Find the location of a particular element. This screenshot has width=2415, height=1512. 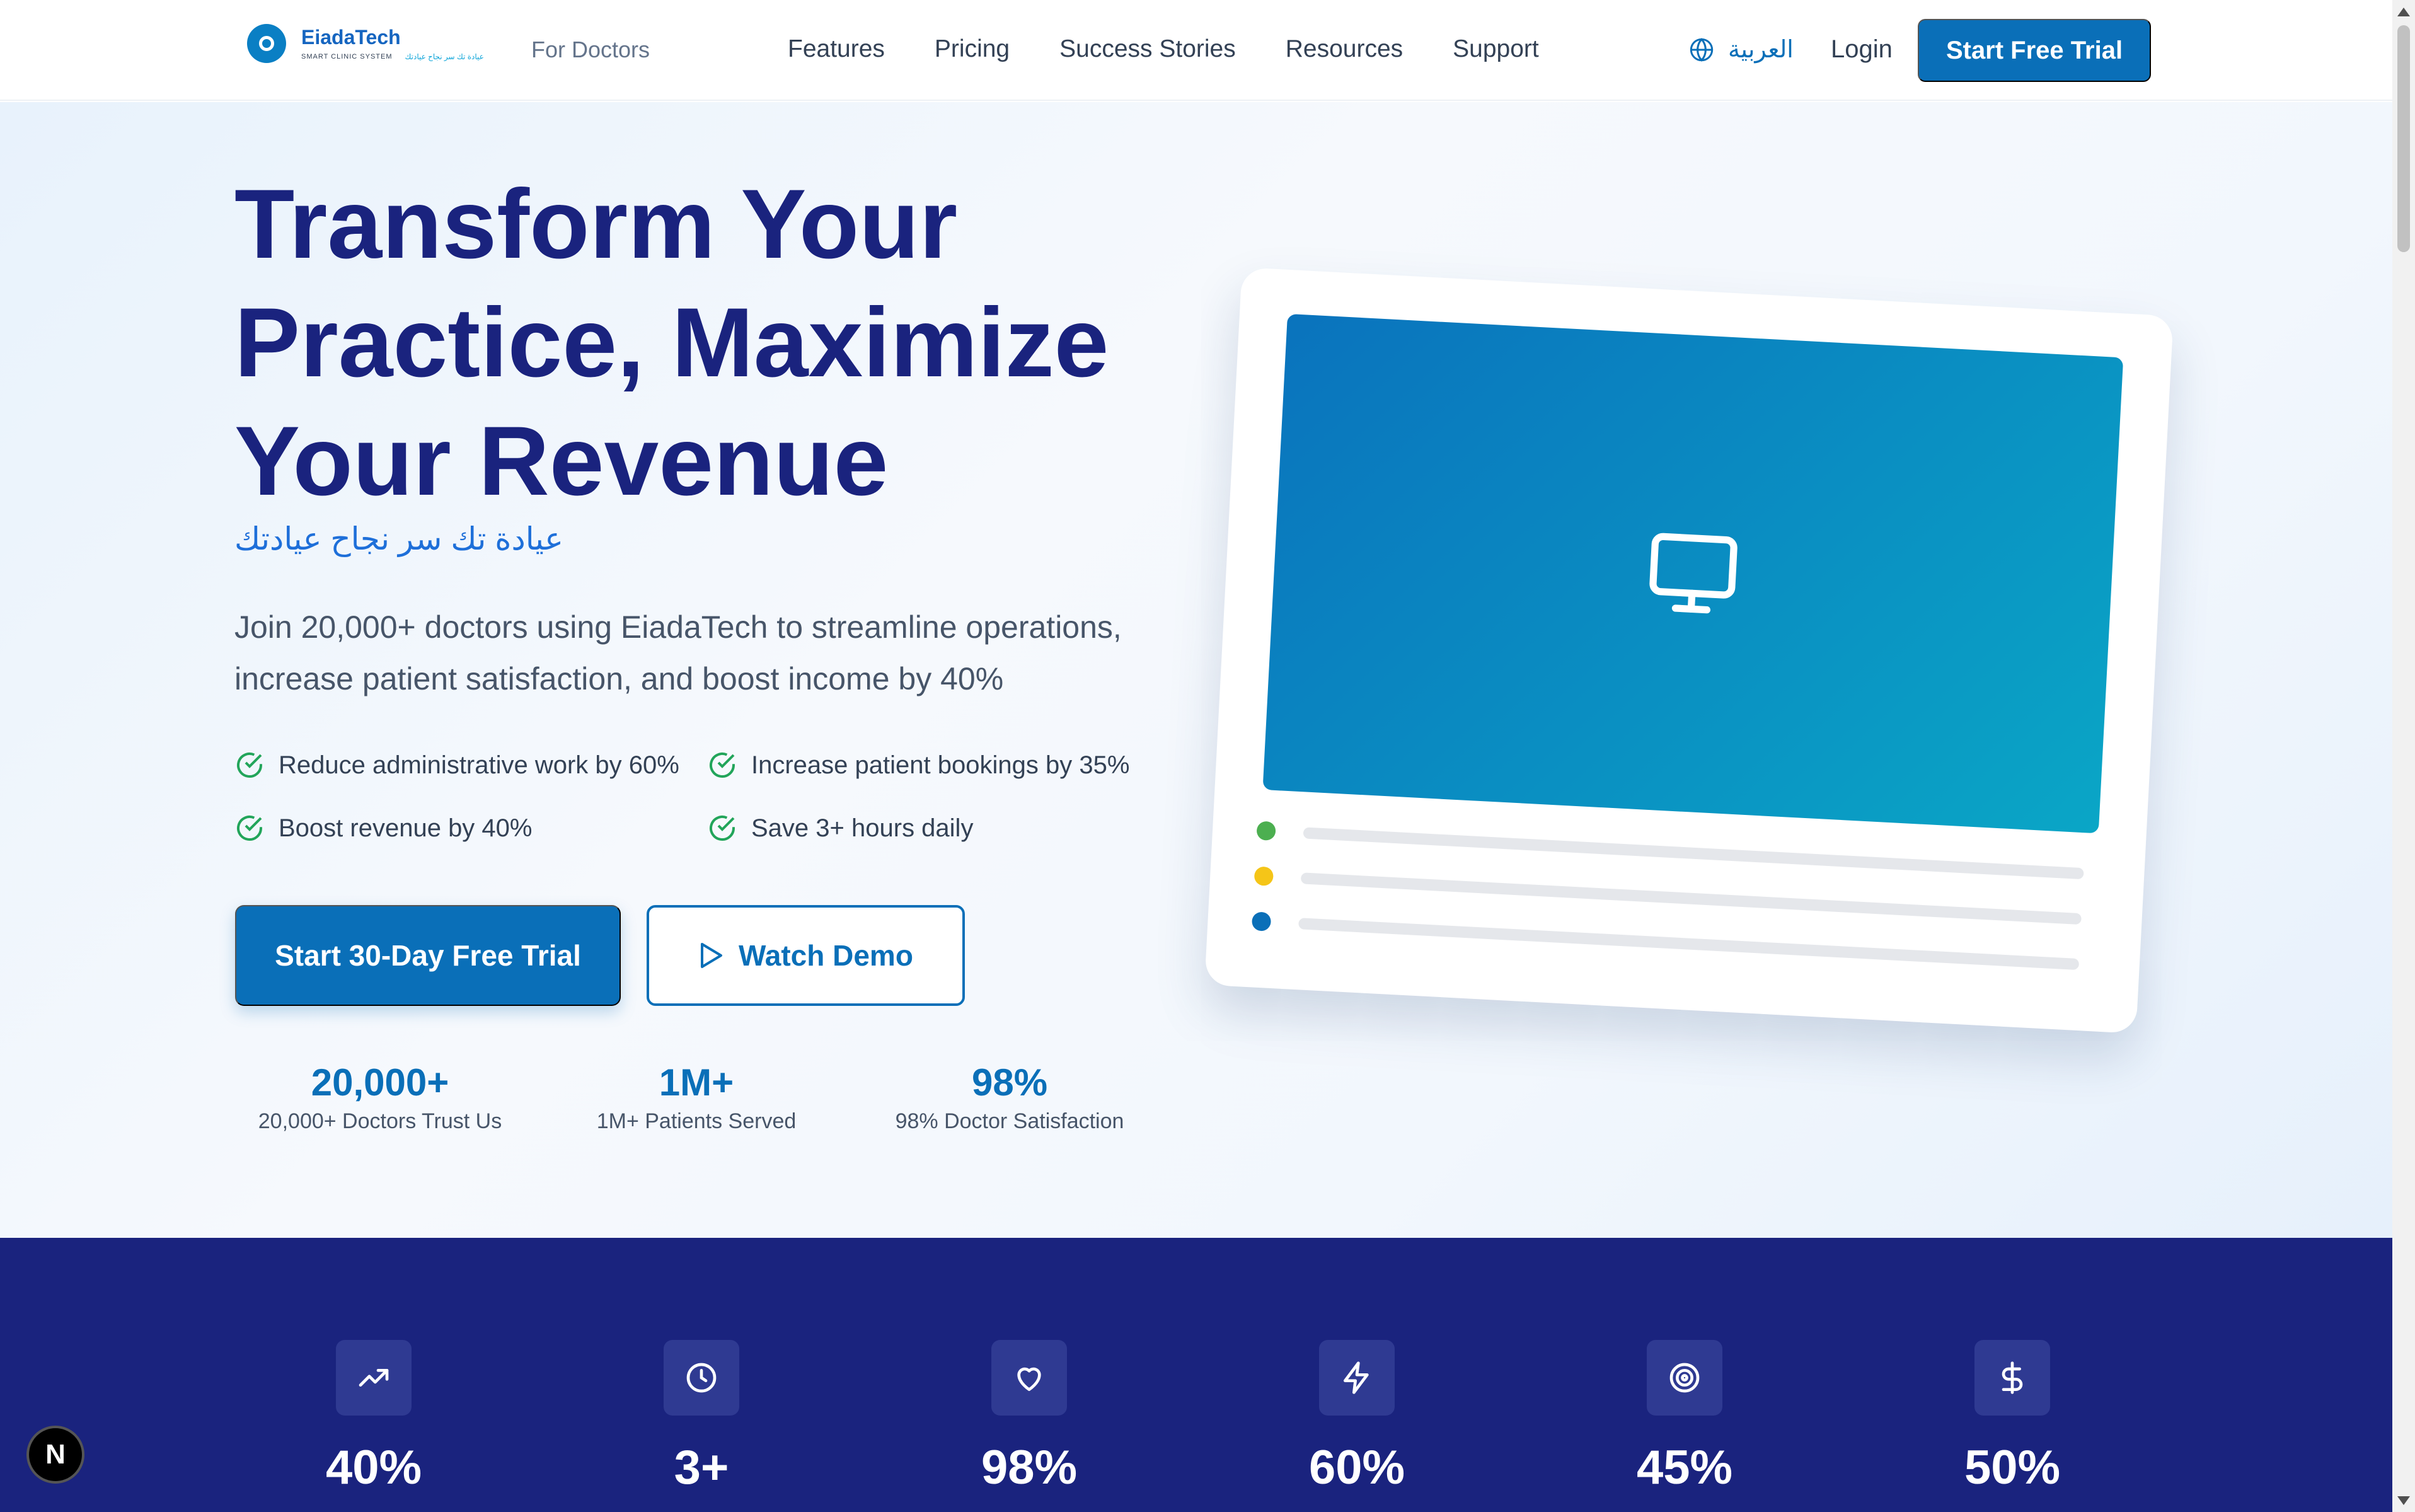

stat-value: 1M+ is located at coordinates (696, 1082).